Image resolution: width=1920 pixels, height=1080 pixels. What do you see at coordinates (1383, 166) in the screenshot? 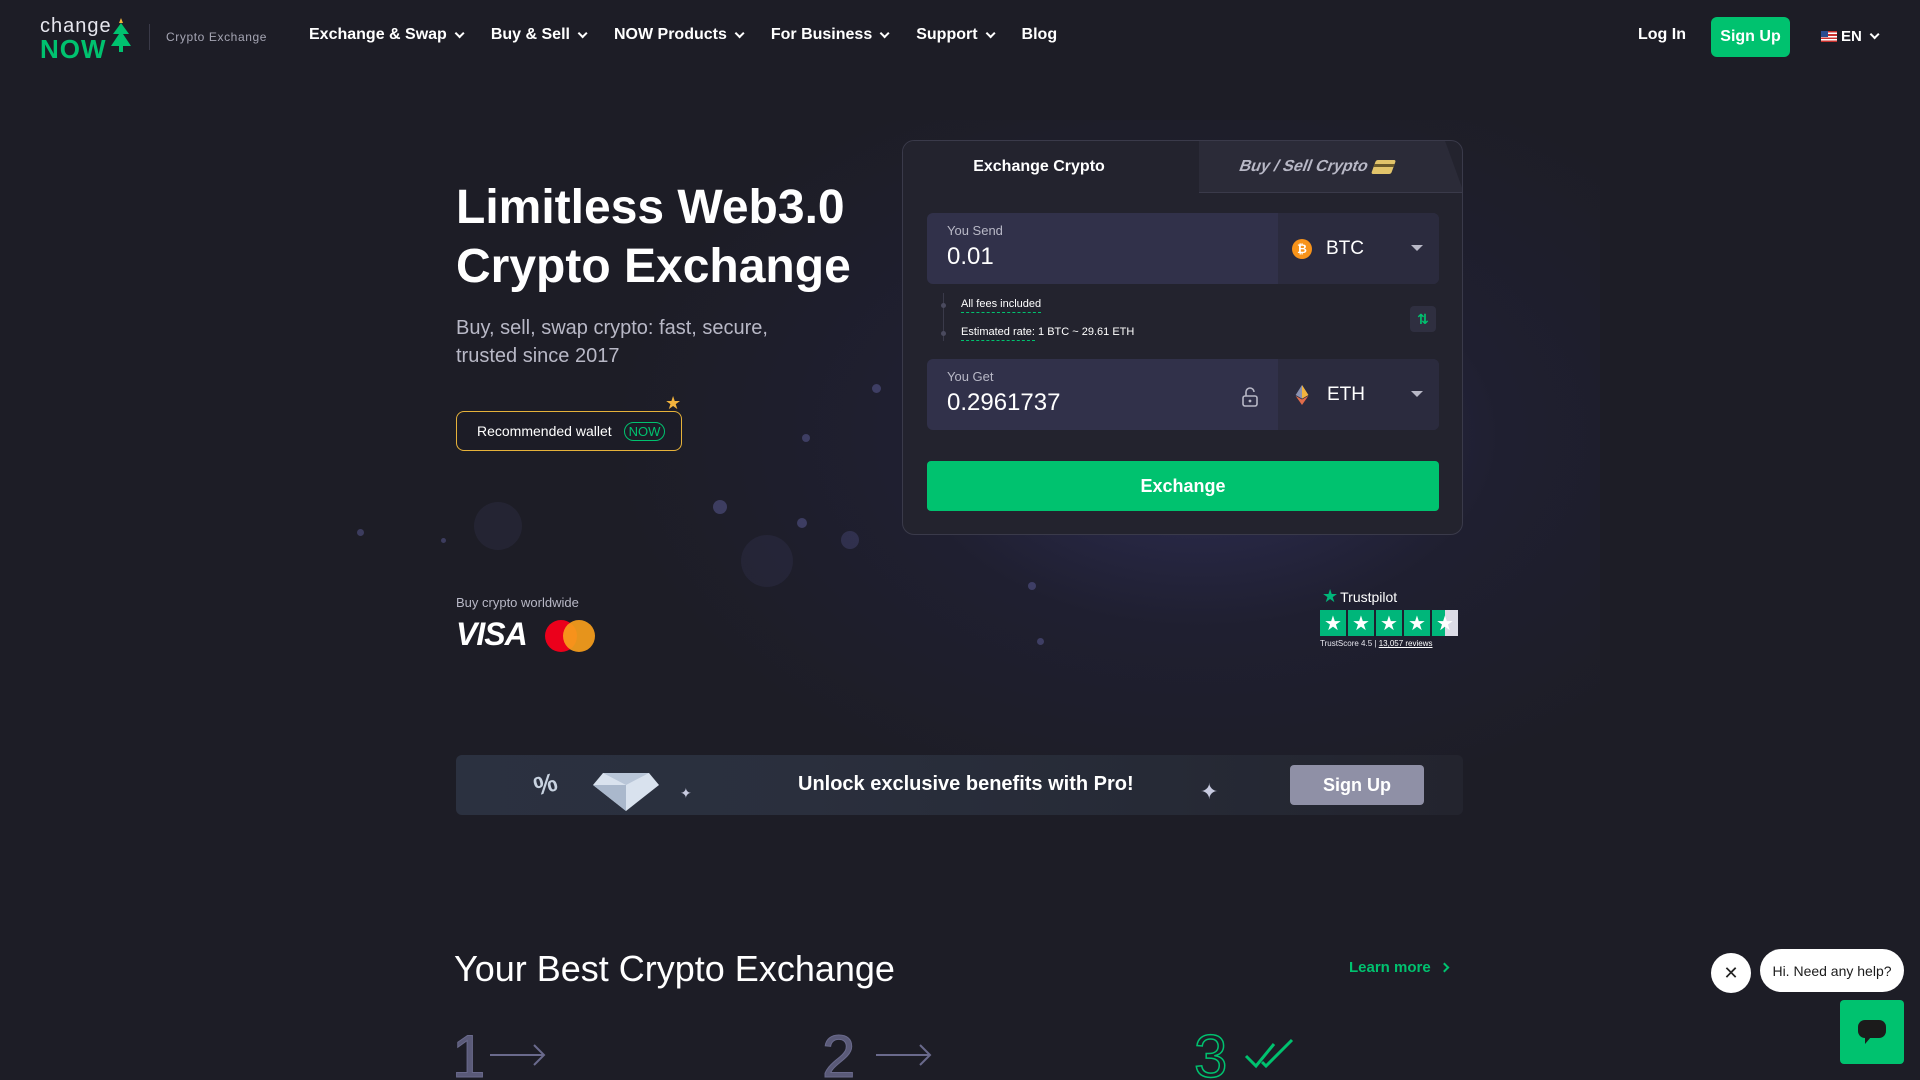
I see `credit-card-icon` at bounding box center [1383, 166].